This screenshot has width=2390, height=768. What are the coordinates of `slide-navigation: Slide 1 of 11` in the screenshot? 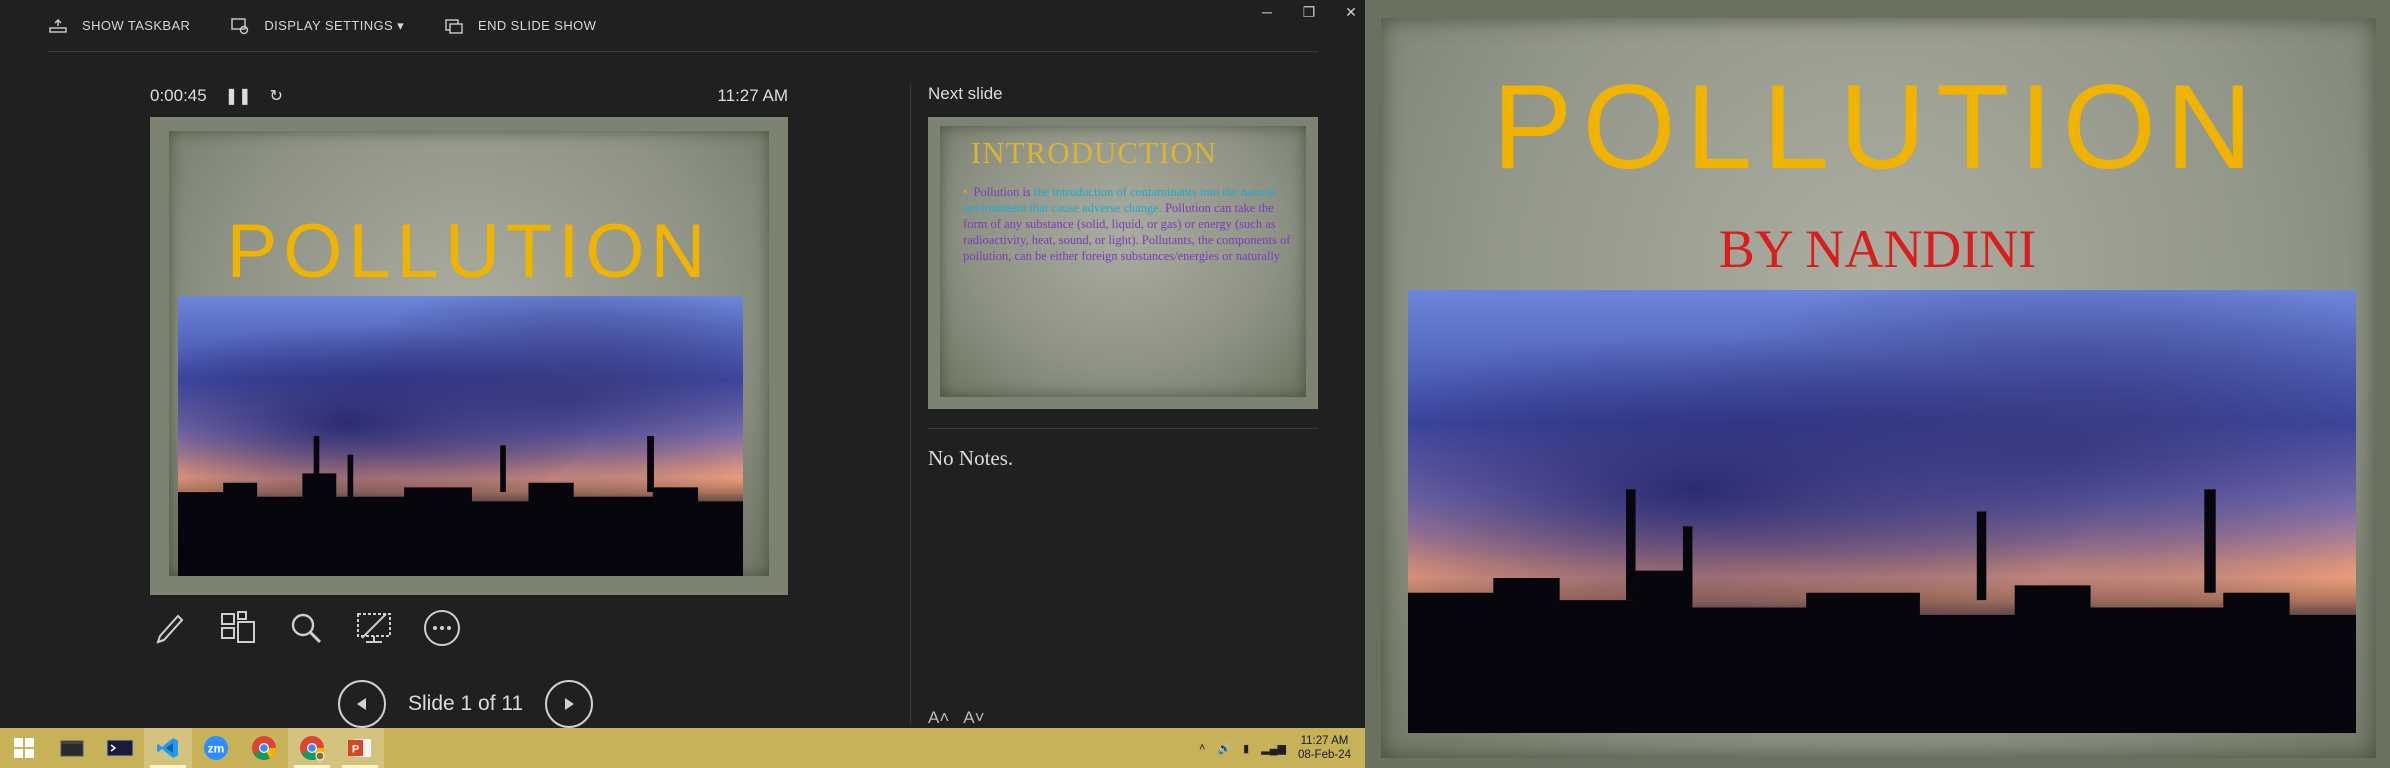 It's located at (466, 704).